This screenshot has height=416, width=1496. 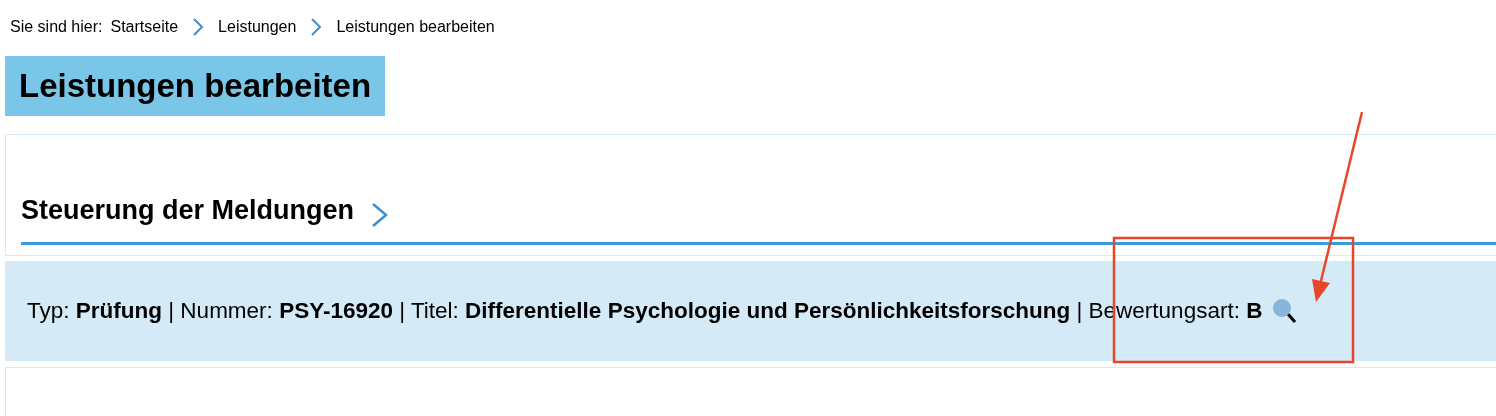 What do you see at coordinates (195, 86) in the screenshot?
I see `page-title: Leistungen bearbeiten` at bounding box center [195, 86].